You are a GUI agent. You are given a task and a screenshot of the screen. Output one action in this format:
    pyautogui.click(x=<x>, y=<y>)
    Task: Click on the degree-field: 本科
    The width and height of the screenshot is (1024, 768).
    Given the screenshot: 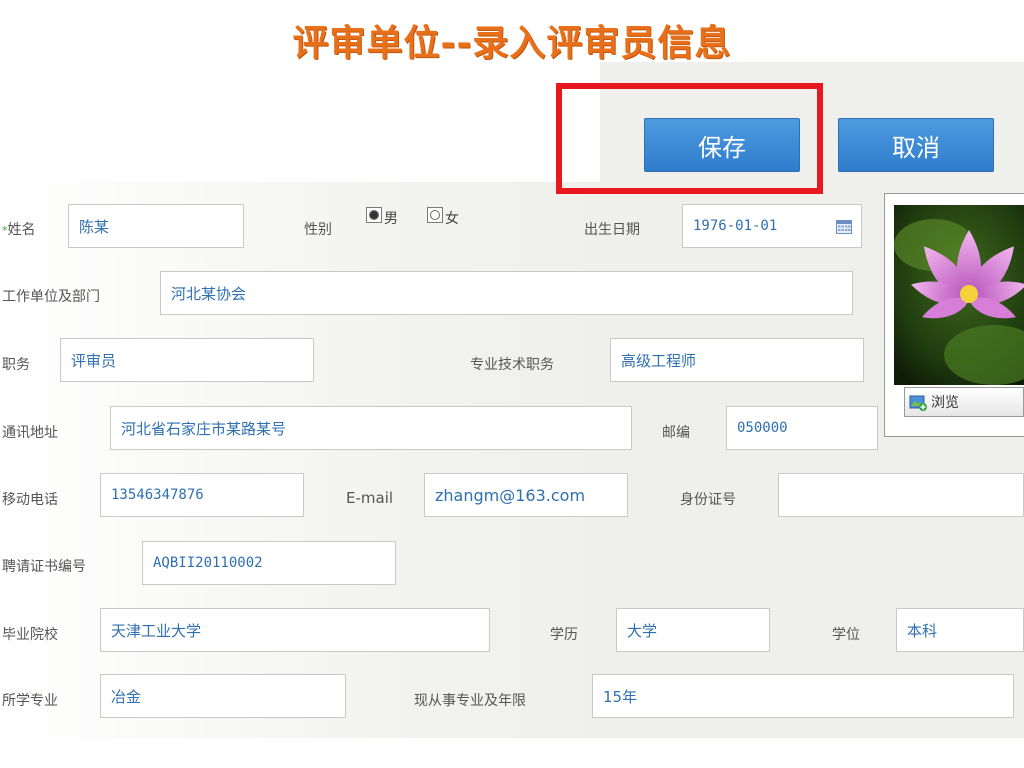 What is the action you would take?
    pyautogui.click(x=960, y=630)
    